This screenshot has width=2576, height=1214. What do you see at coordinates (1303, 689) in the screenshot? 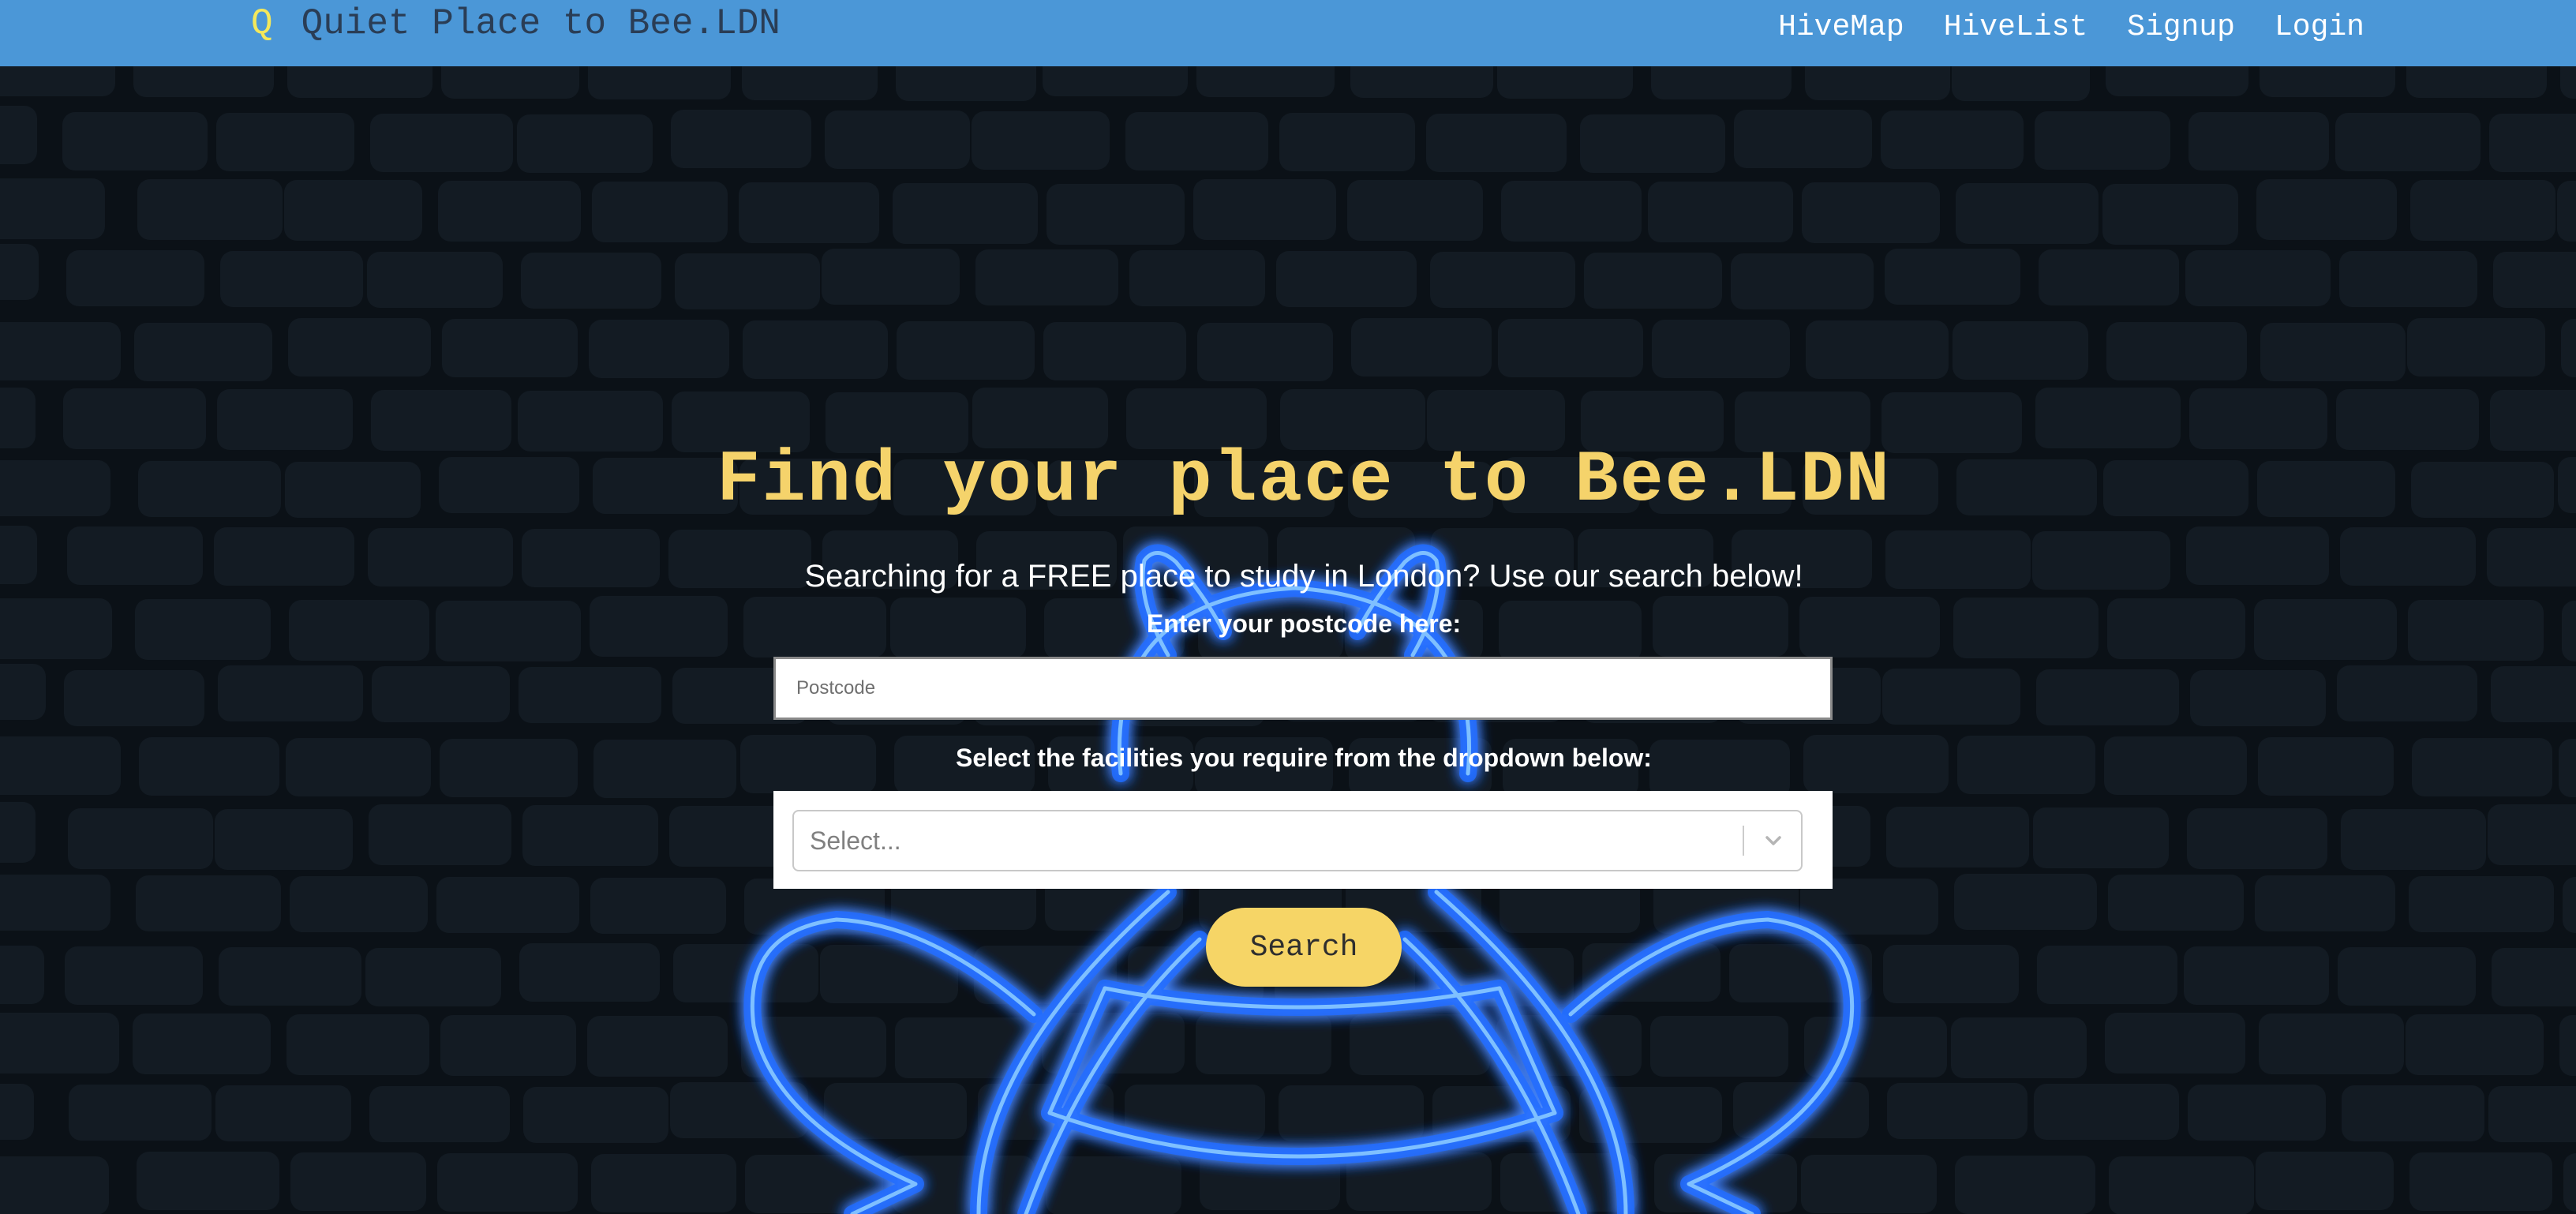
I see `postcode-input` at bounding box center [1303, 689].